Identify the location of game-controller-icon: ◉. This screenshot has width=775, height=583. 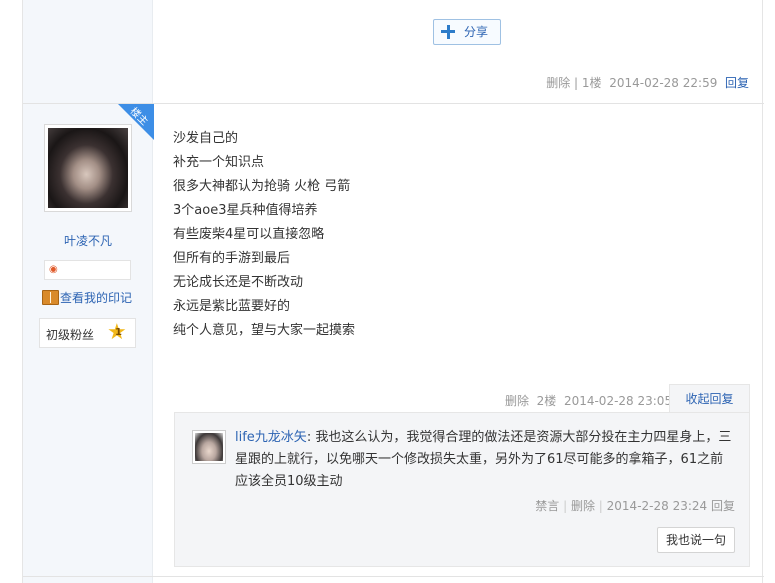
(53, 270).